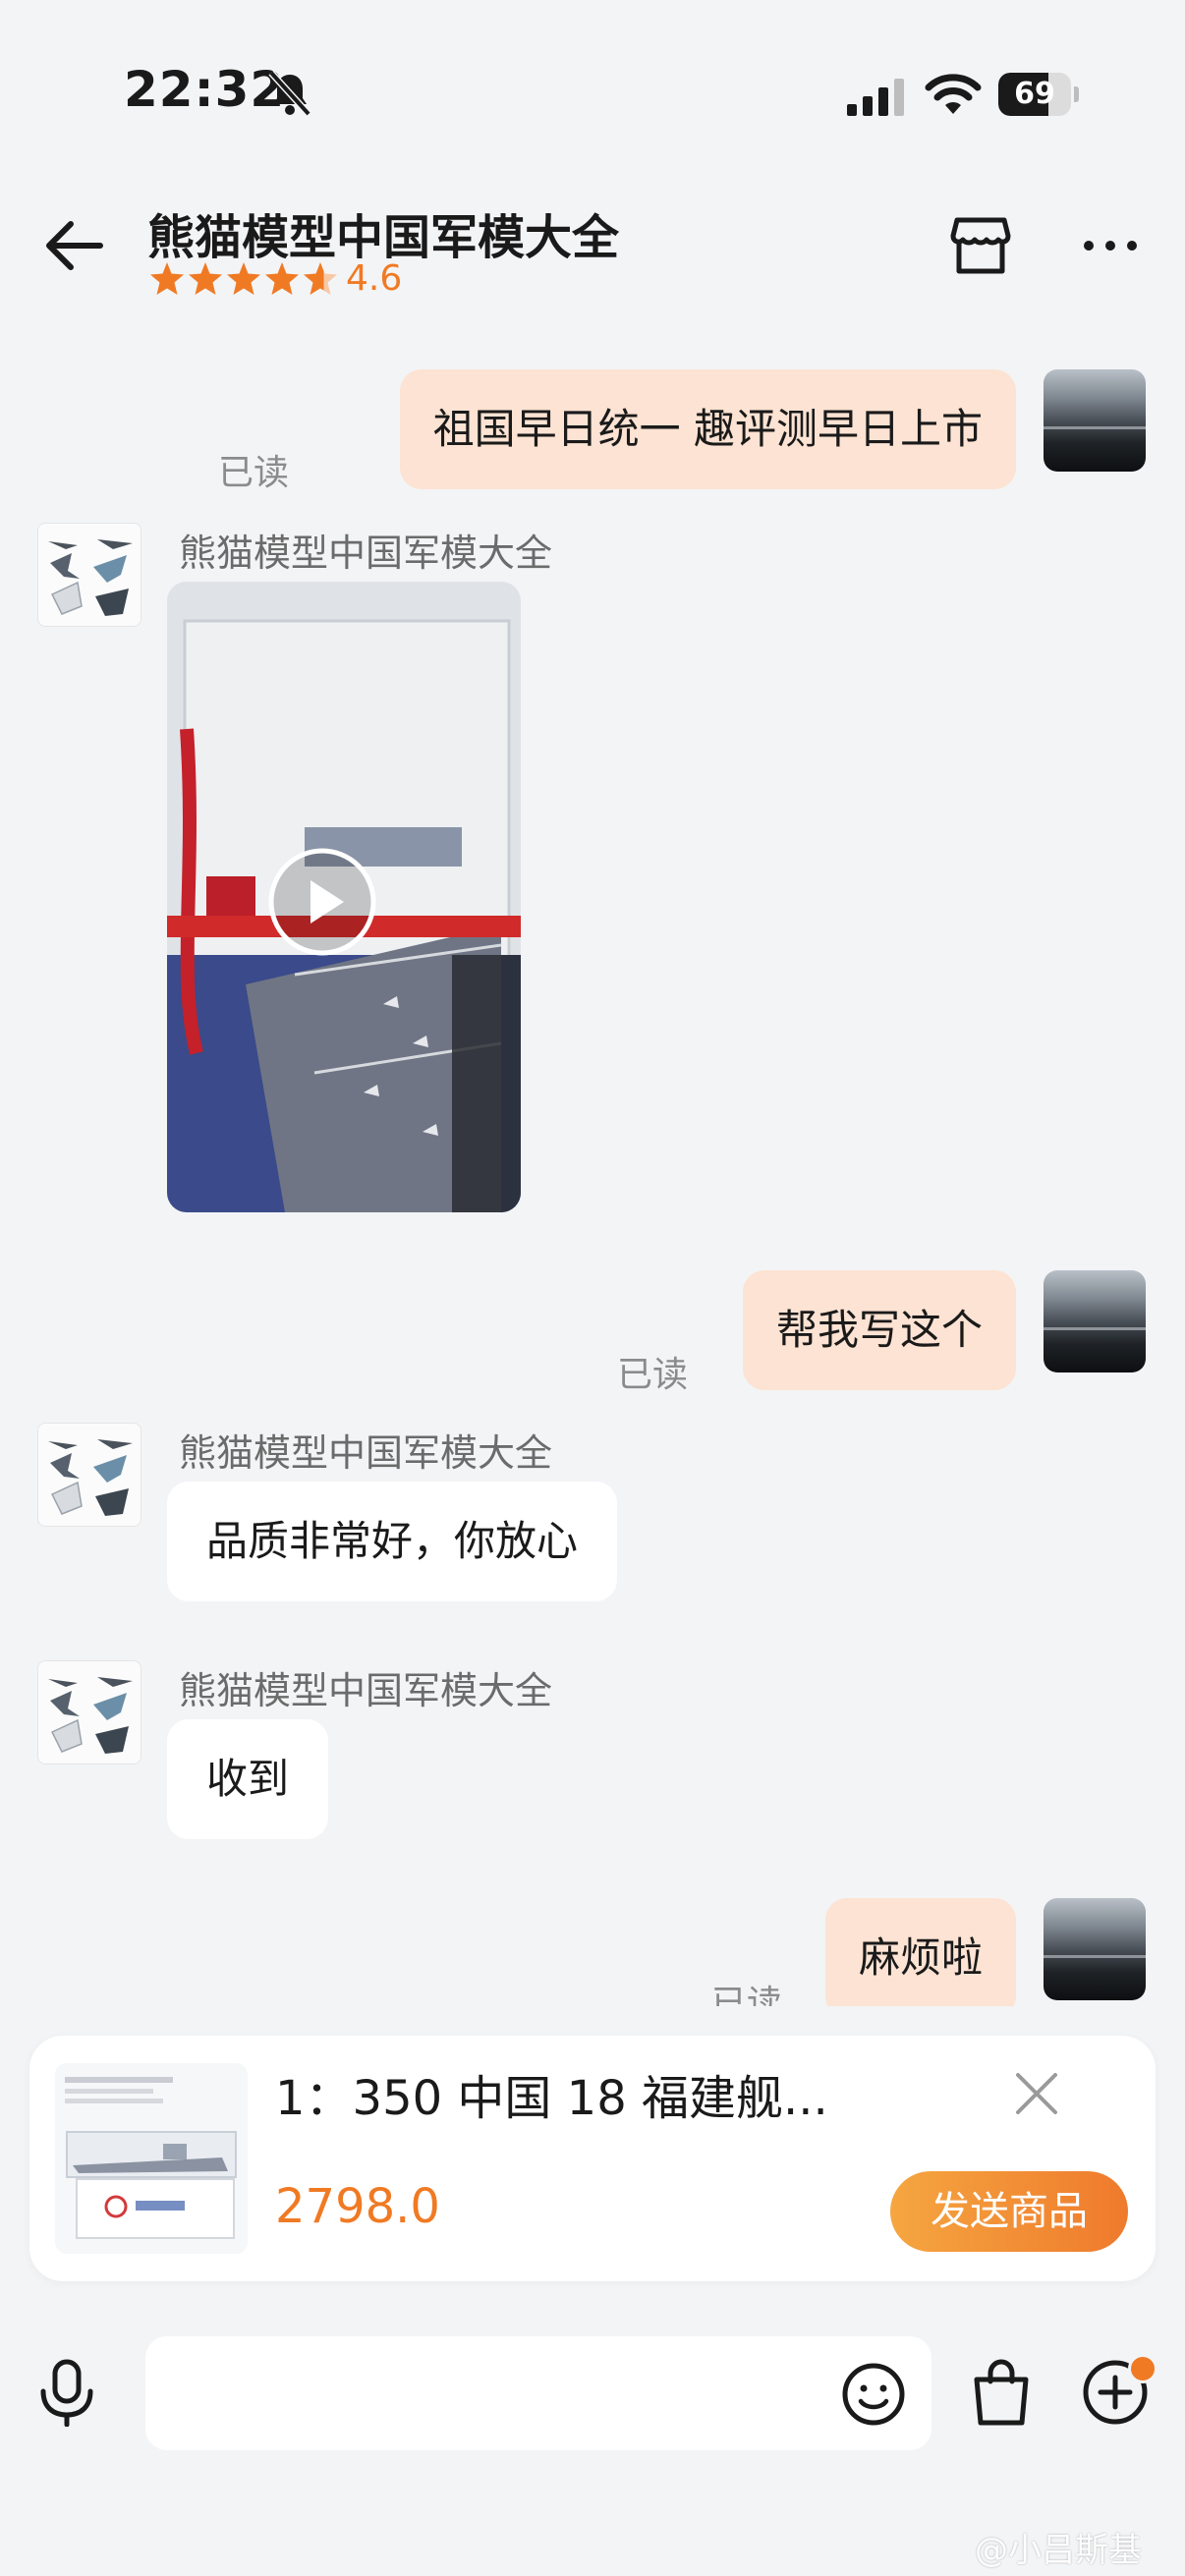 The image size is (1185, 2576). I want to click on store-icon, so click(981, 245).